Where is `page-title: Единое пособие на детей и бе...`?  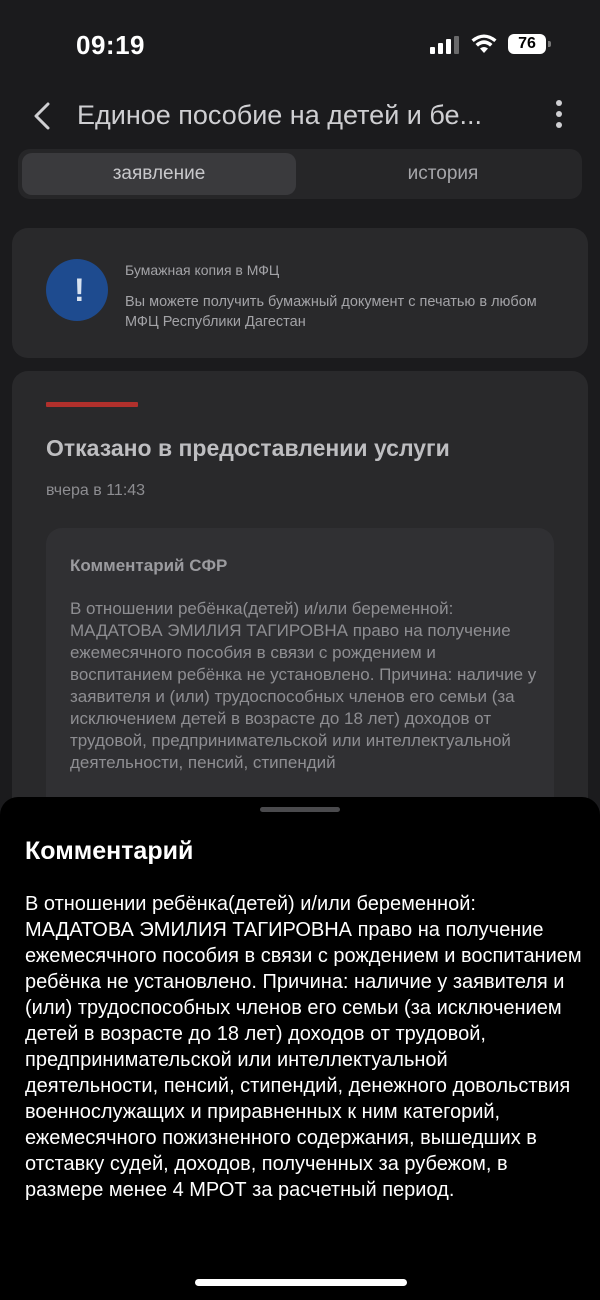 page-title: Единое пособие на детей и бе... is located at coordinates (280, 115).